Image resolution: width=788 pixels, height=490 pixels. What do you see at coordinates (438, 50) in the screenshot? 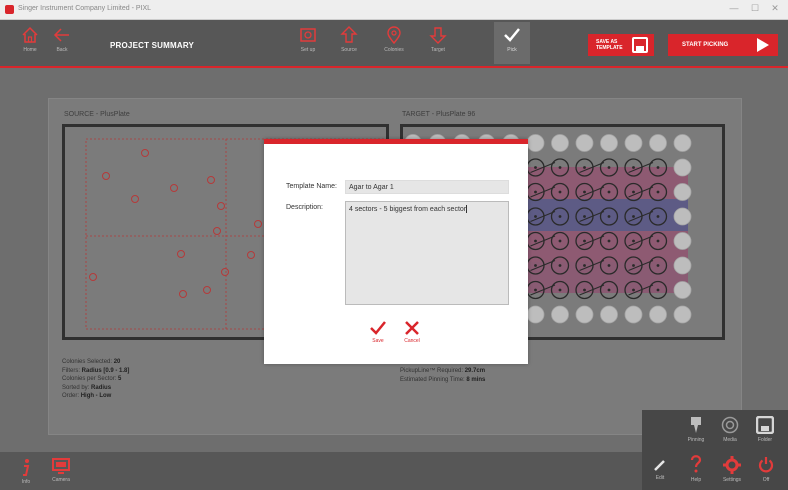
I see `step-target-label: Target` at bounding box center [438, 50].